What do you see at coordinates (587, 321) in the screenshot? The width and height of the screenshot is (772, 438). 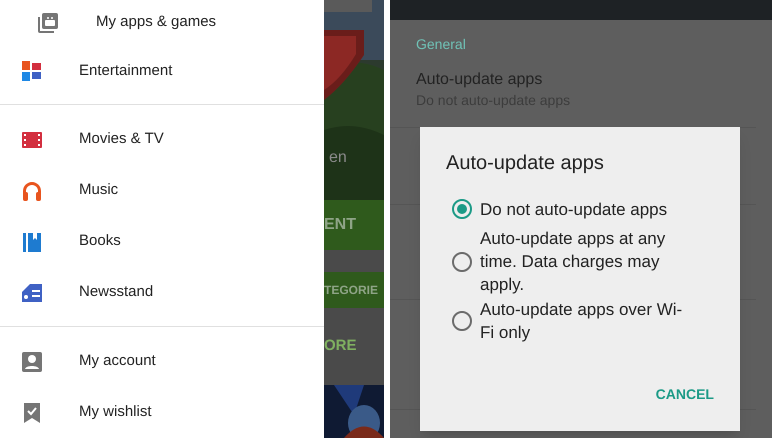 I see `option-label: Auto-update apps over Wi-Fi only` at bounding box center [587, 321].